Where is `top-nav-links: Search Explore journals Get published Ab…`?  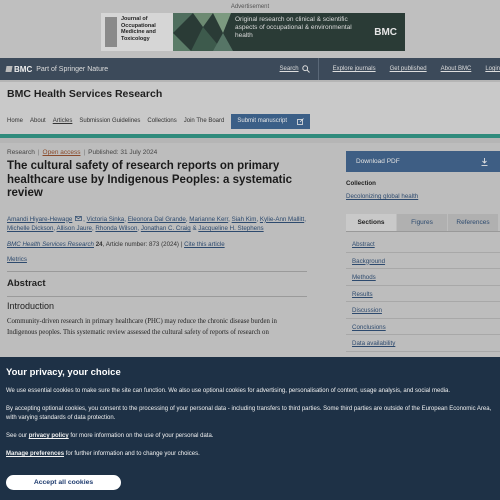 top-nav-links: Search Explore journals Get published Ab… is located at coordinates (376, 69).